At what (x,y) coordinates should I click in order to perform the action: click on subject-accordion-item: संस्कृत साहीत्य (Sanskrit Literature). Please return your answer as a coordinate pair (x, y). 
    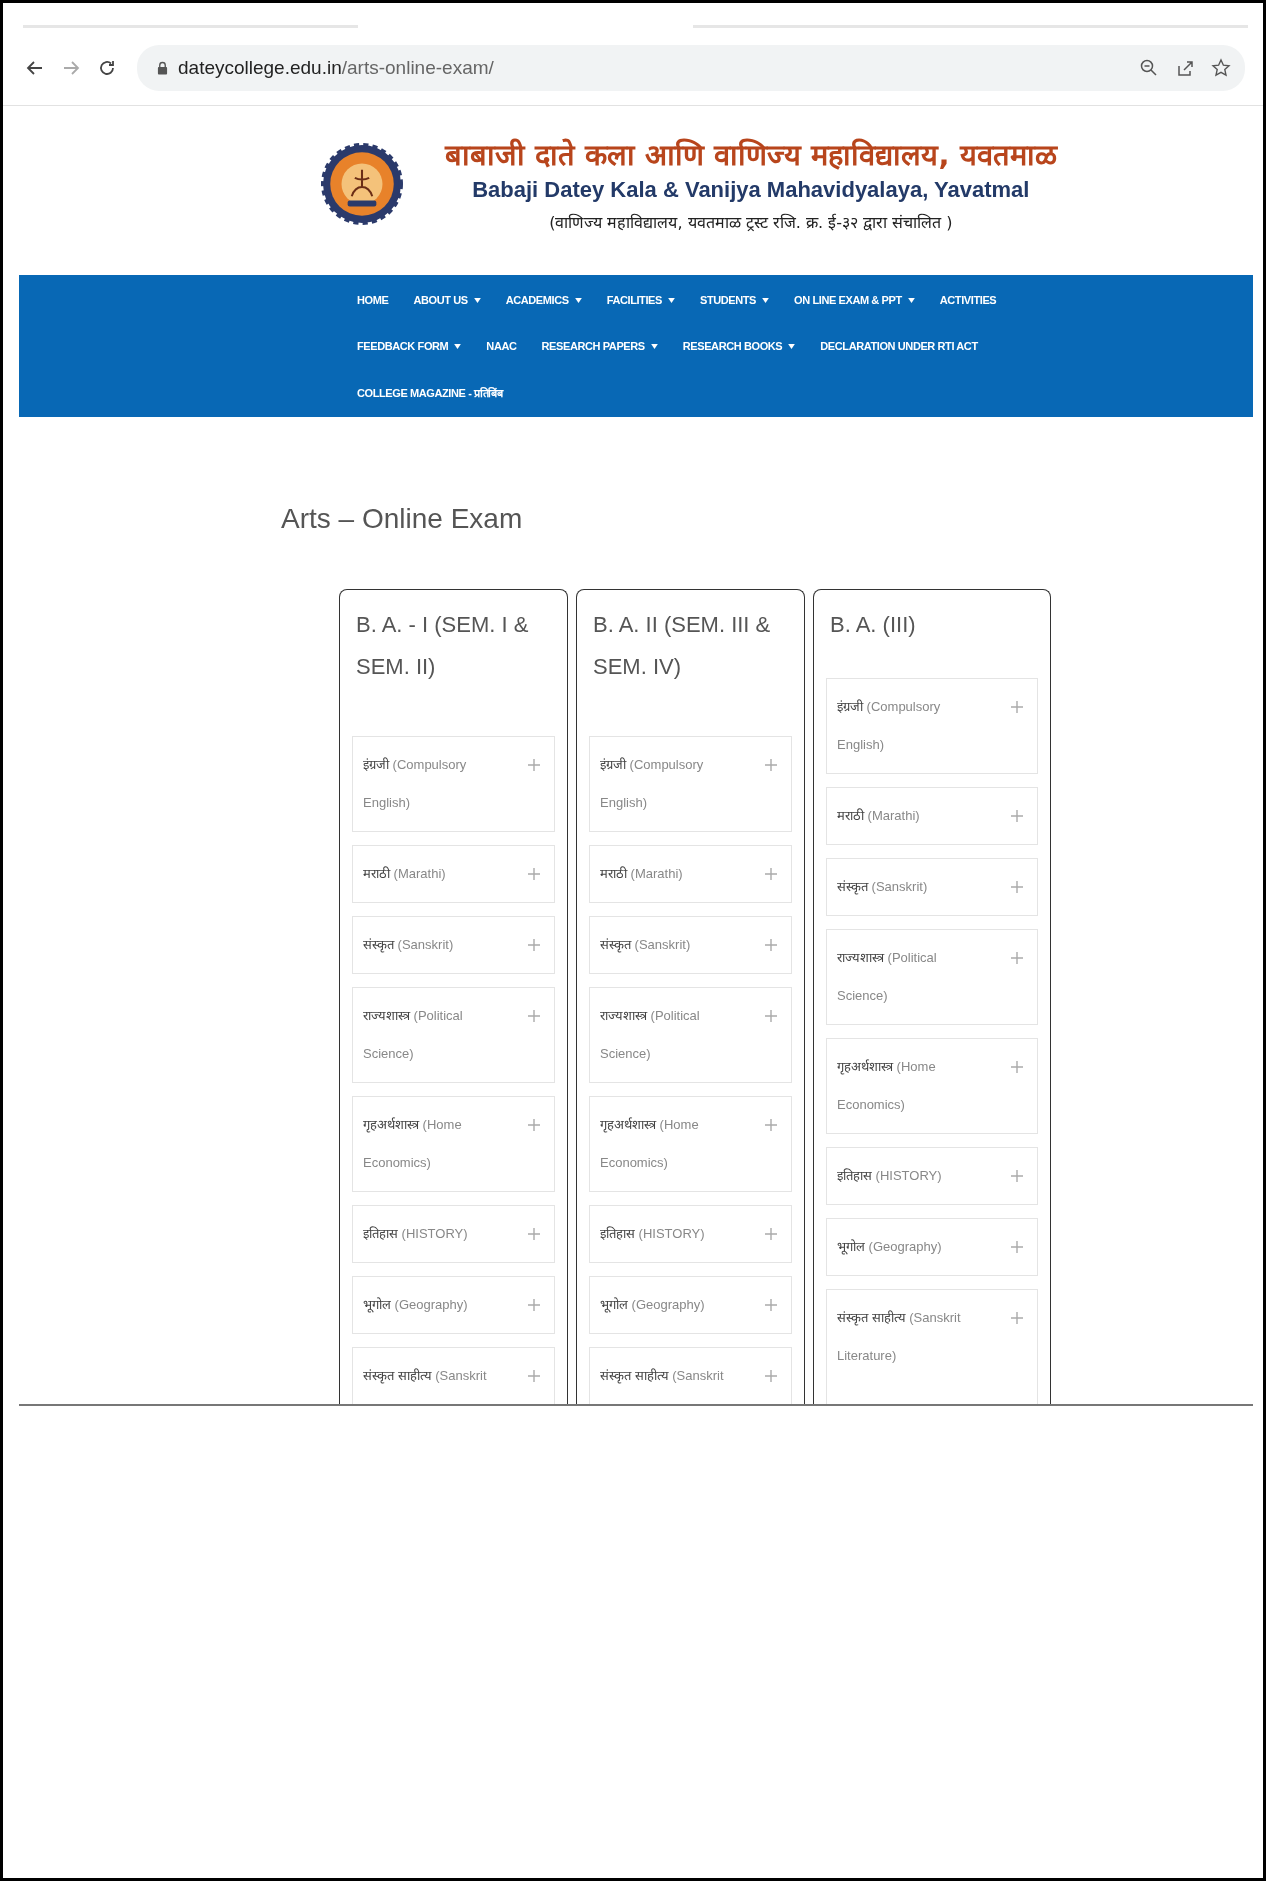
    Looking at the image, I should click on (932, 1346).